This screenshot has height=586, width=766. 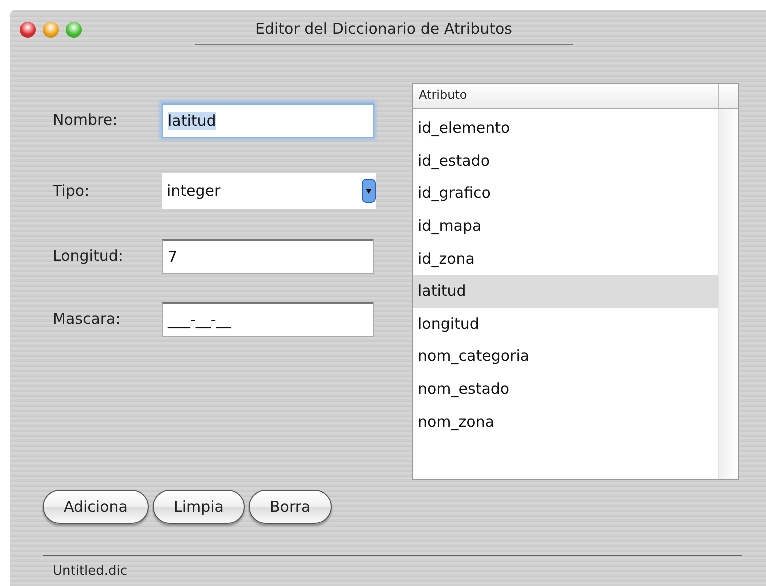 What do you see at coordinates (96, 507) in the screenshot?
I see `action-button: Adiciona` at bounding box center [96, 507].